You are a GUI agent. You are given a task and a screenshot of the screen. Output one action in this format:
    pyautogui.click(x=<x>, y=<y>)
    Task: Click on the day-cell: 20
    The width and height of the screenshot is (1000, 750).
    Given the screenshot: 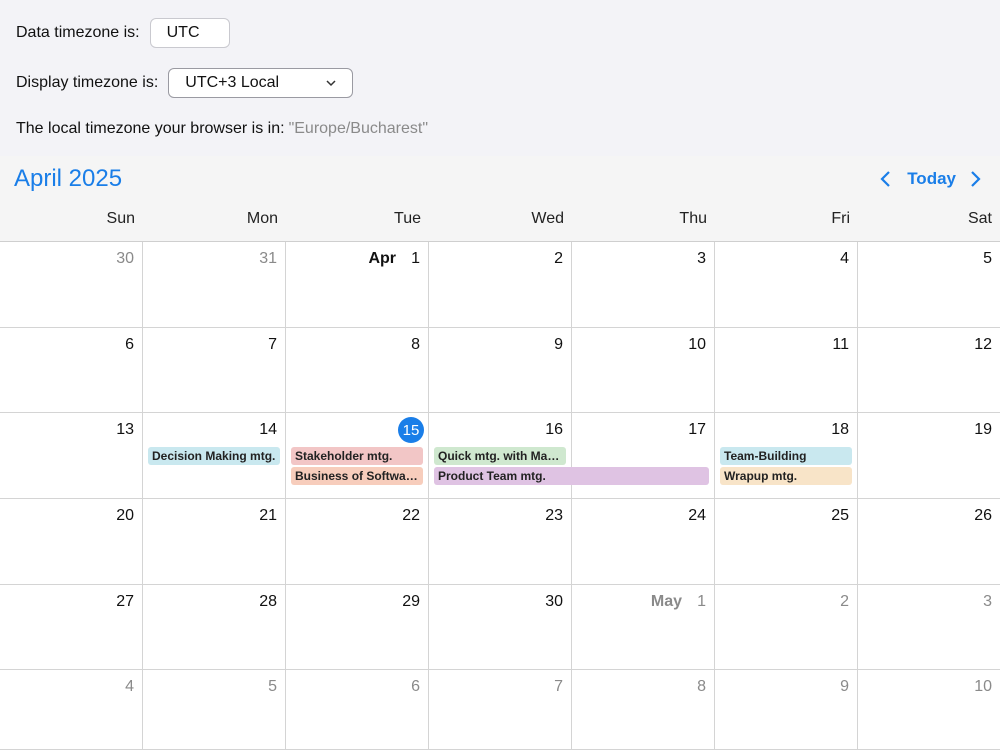 What is the action you would take?
    pyautogui.click(x=71, y=542)
    